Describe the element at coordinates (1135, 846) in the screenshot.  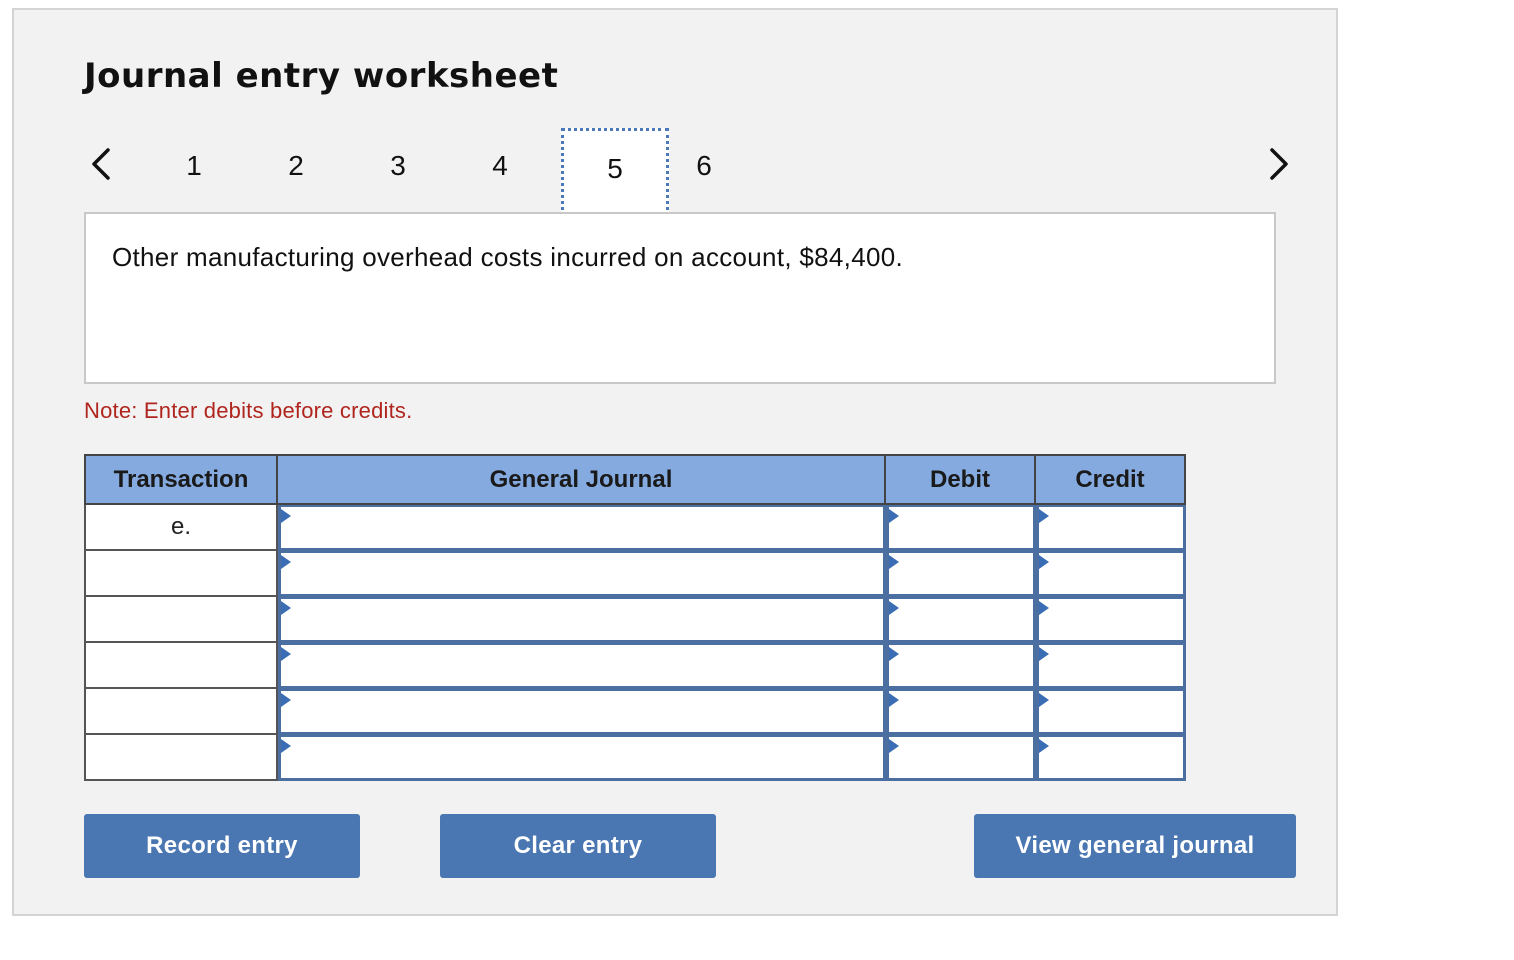
I see `view-general-journal-button: View general journal` at that location.